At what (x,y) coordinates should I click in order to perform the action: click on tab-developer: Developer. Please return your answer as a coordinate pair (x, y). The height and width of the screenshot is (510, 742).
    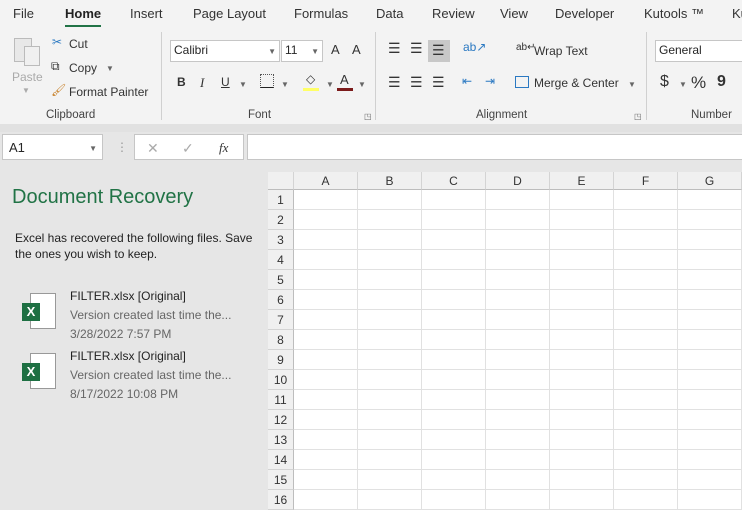
    Looking at the image, I should click on (584, 13).